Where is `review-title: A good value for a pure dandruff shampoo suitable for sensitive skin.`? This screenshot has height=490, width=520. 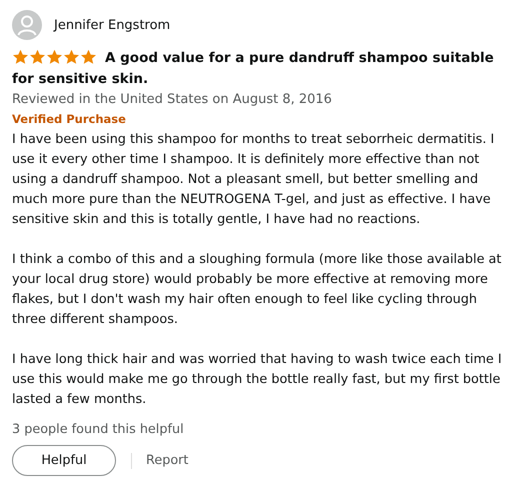
review-title: A good value for a pure dandruff shampoo suitable for sensitive skin. is located at coordinates (253, 68).